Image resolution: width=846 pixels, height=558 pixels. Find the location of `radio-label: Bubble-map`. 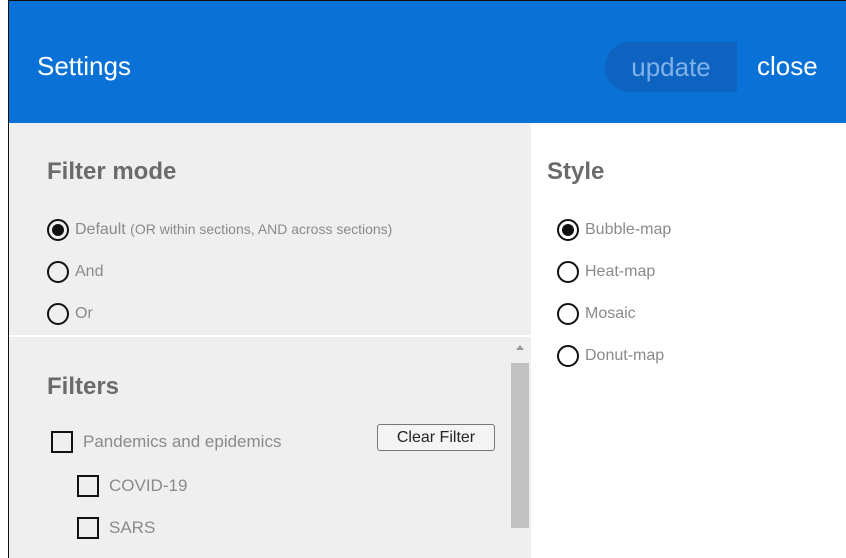

radio-label: Bubble-map is located at coordinates (628, 229).